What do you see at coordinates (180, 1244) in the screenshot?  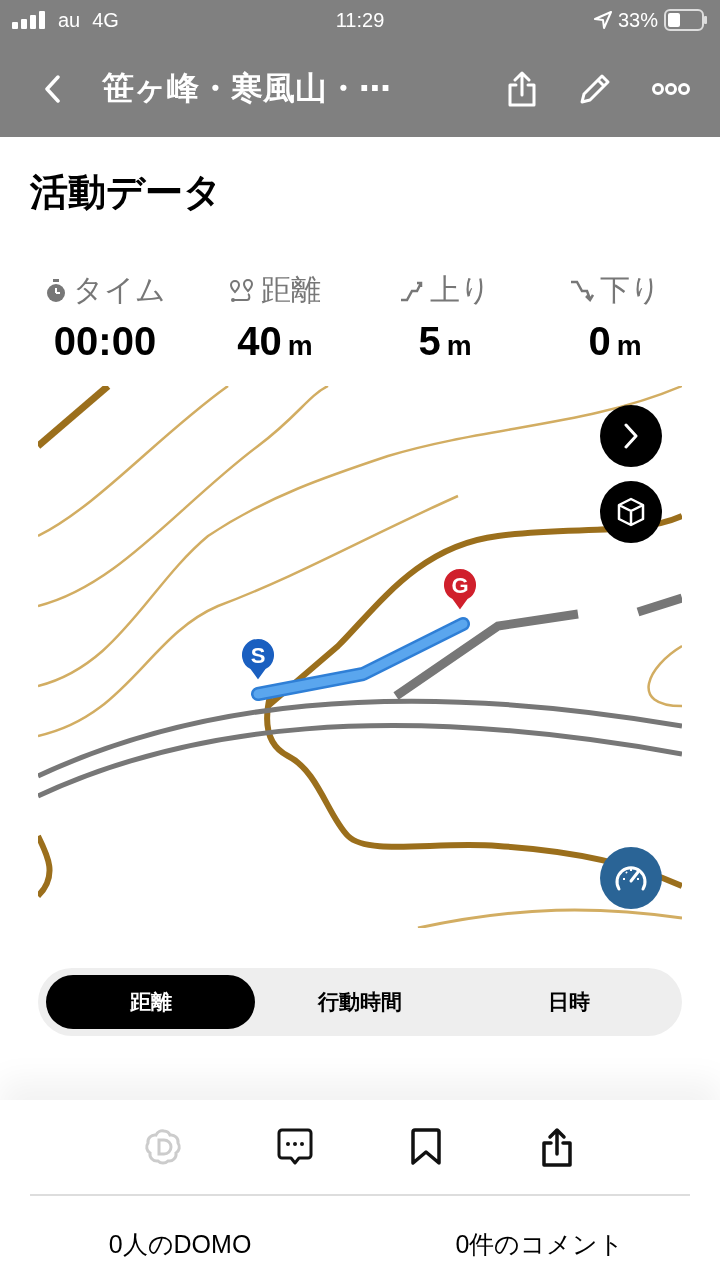 I see `domo-count: 0人のDOMO` at bounding box center [180, 1244].